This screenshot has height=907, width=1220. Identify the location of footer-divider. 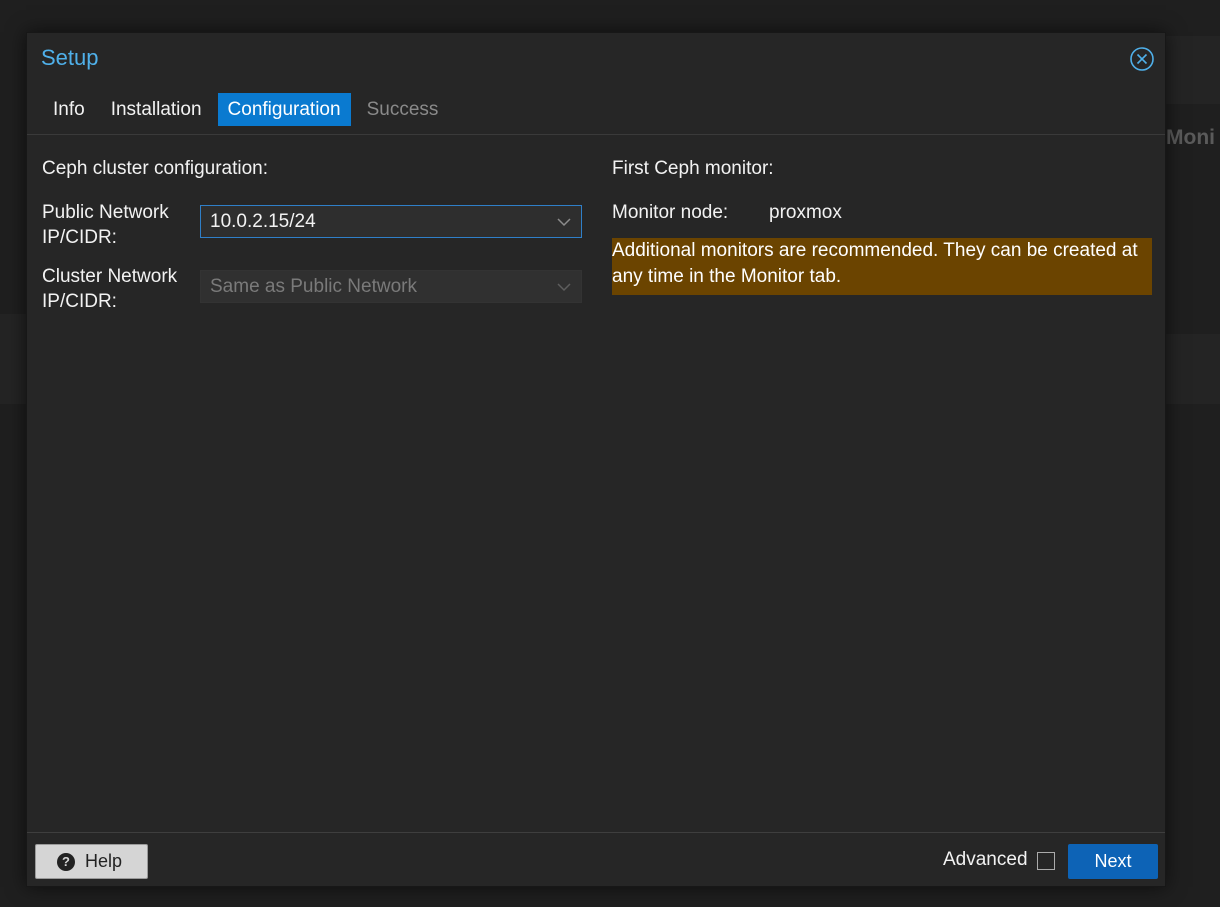
(596, 832).